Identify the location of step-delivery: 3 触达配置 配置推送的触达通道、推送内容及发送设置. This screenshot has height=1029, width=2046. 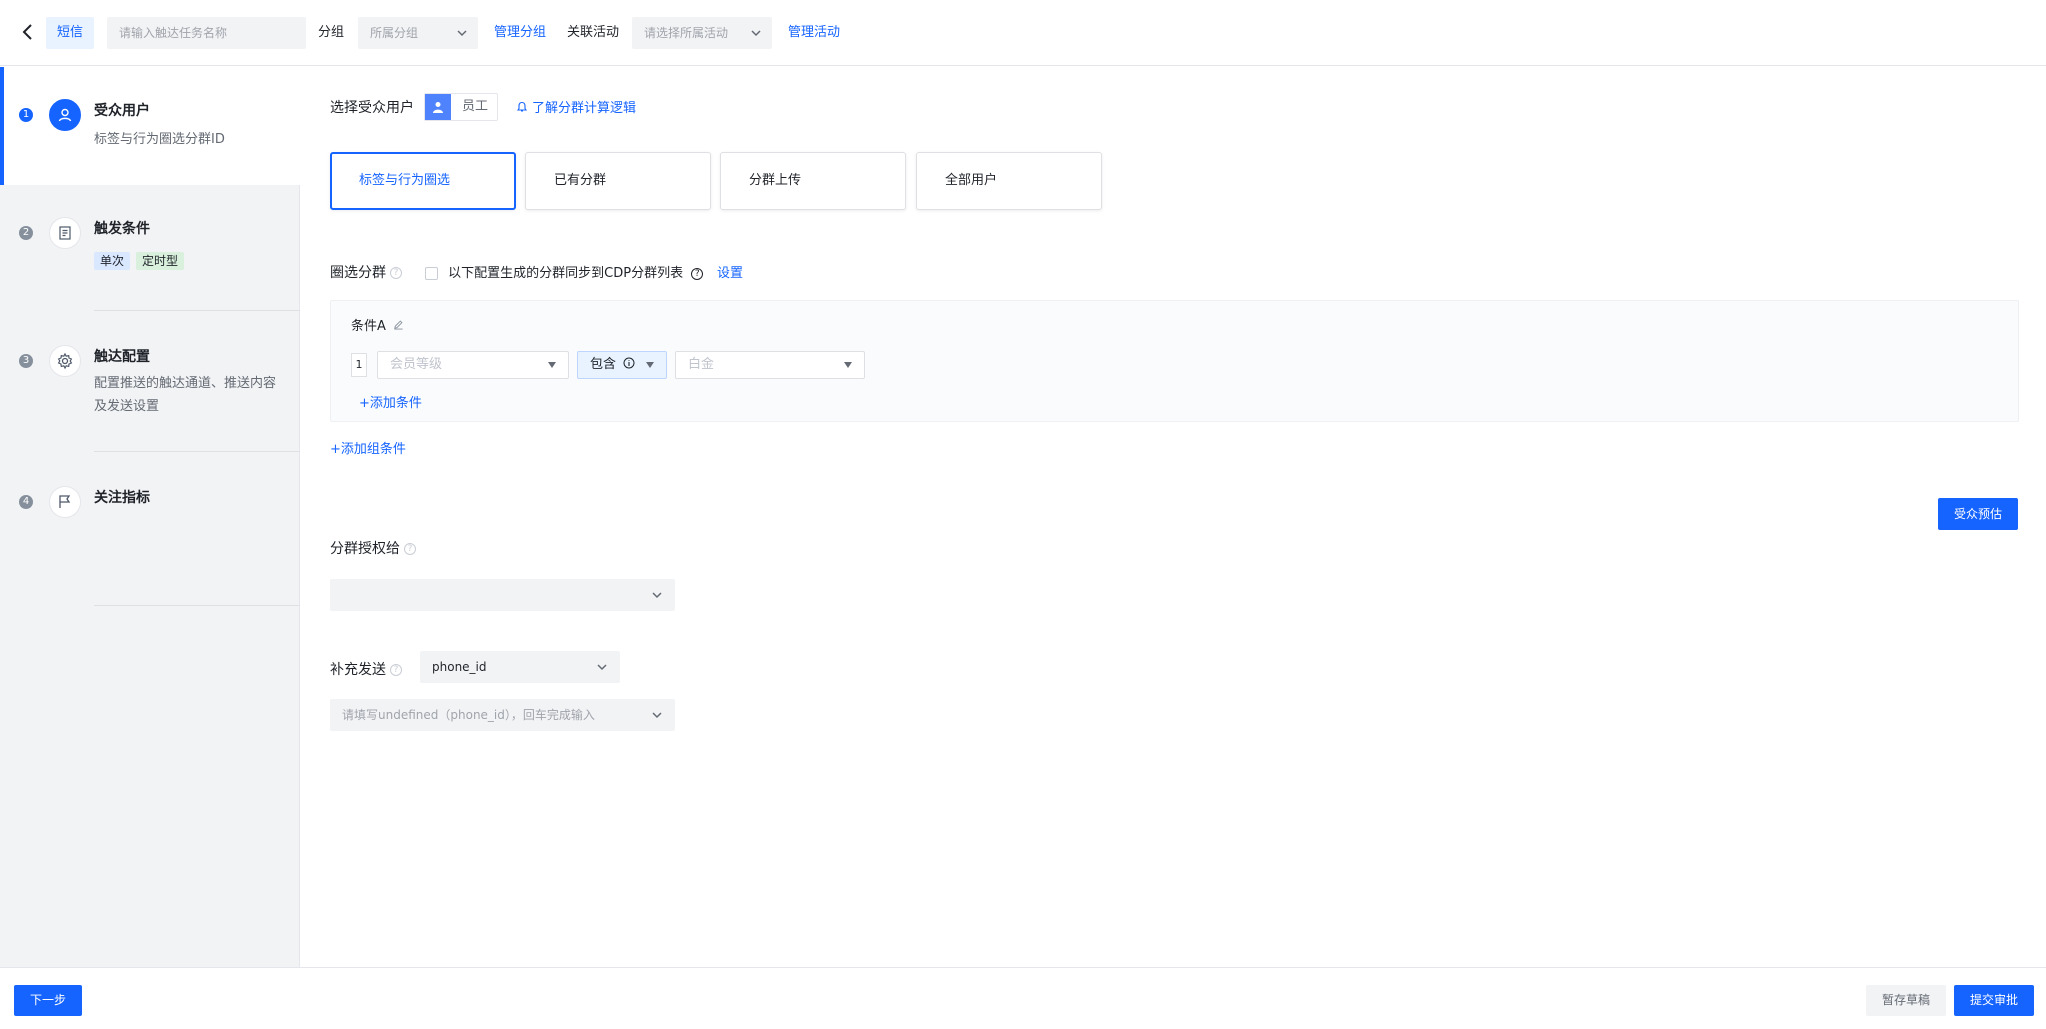
(150, 381).